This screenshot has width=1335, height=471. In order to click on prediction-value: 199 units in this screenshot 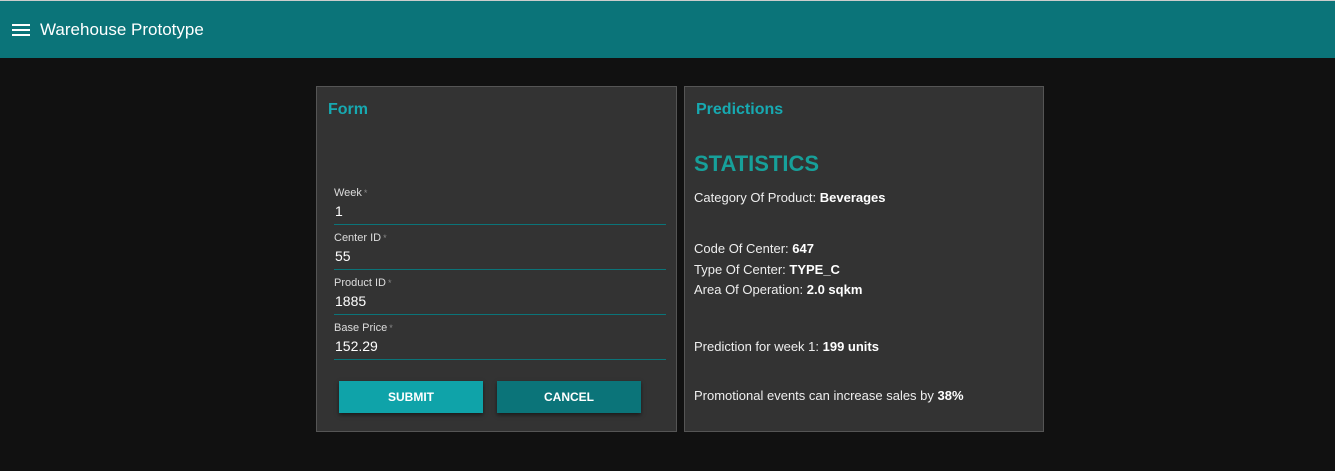, I will do `click(850, 346)`.